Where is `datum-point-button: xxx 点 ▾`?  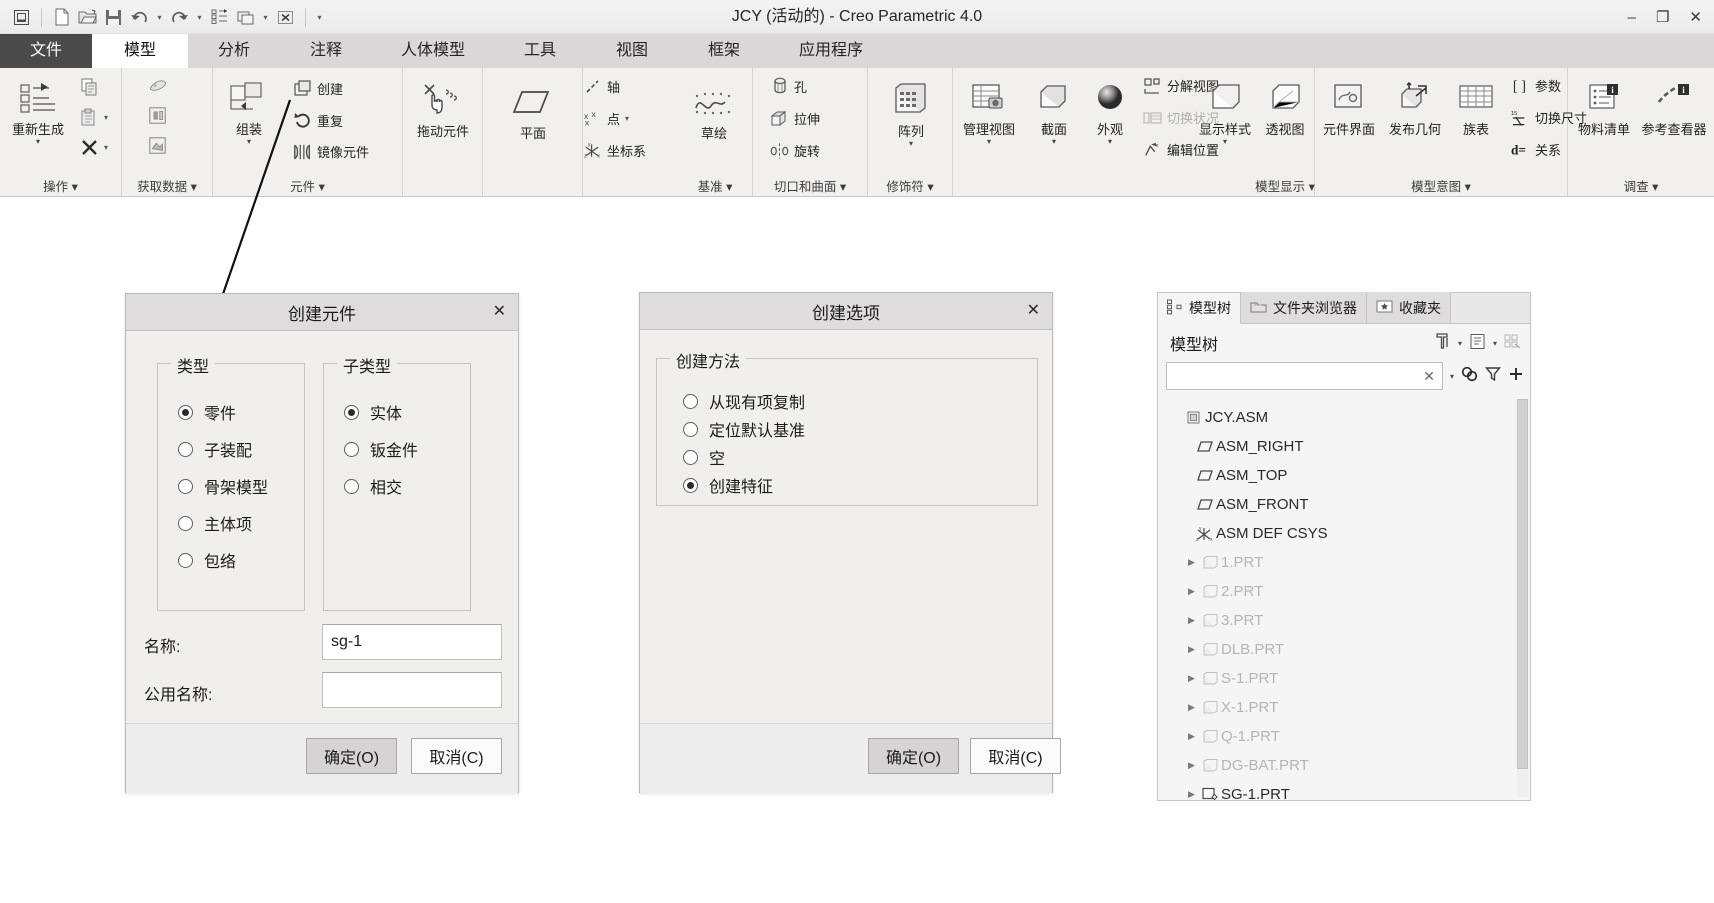
datum-point-button: xxx 点 ▾ is located at coordinates (606, 118).